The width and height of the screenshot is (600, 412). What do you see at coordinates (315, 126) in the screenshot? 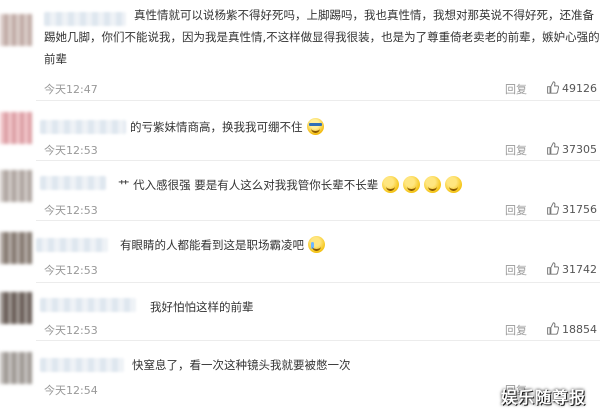
I see `cool-face-emoji` at bounding box center [315, 126].